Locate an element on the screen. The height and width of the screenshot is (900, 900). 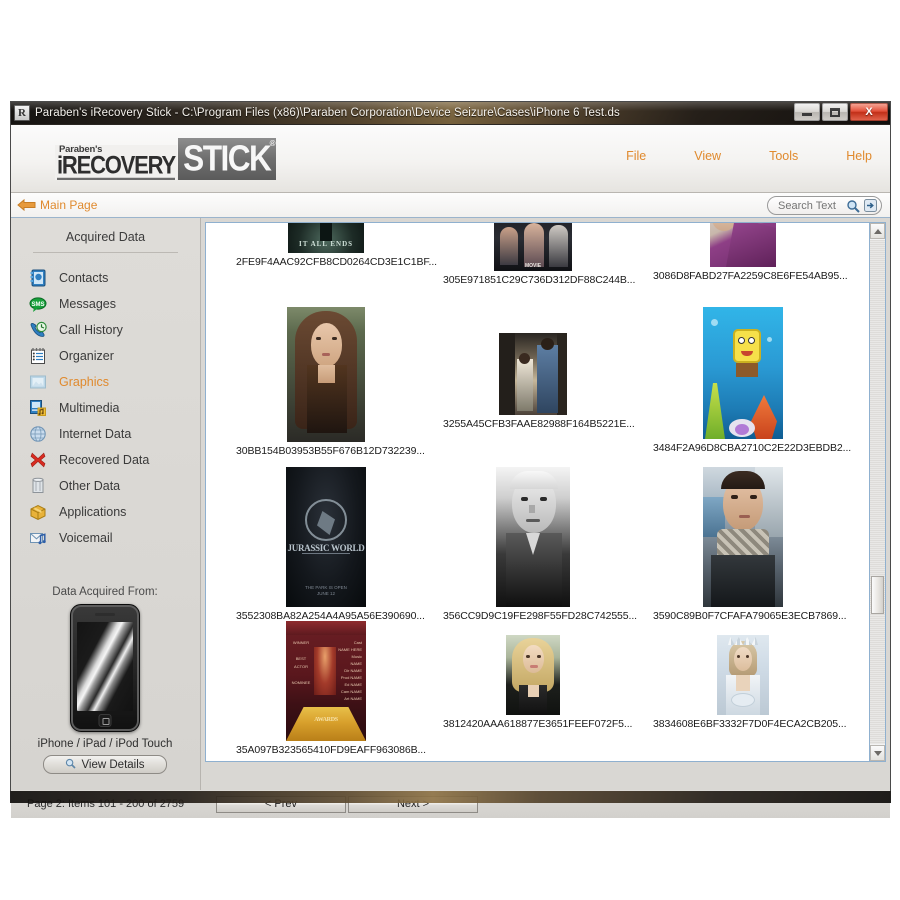
scroll-down-arrow-icon is located at coordinates (877, 753).